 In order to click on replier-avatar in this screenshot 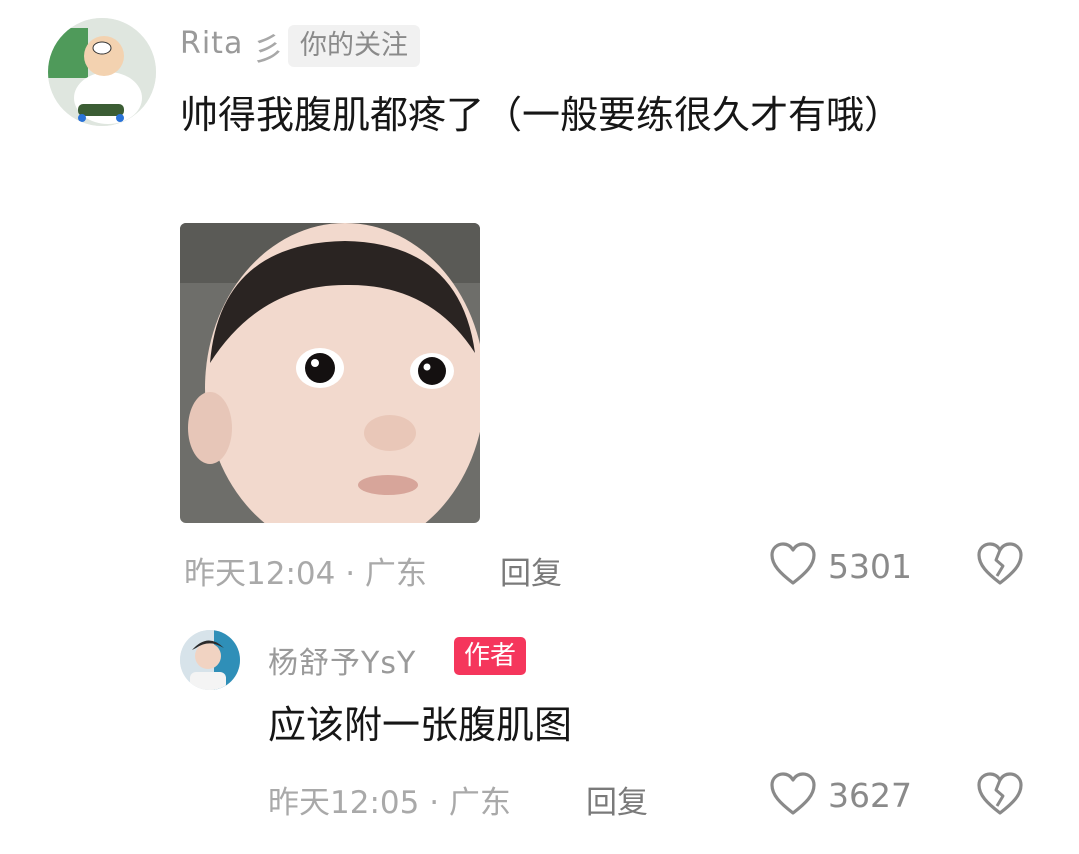, I will do `click(210, 660)`.